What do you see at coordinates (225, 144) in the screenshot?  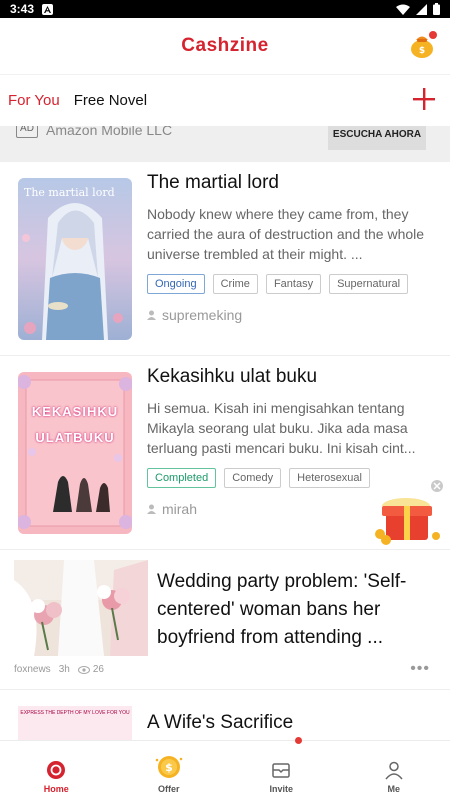 I see `ad-banner: AD Amazon Mobile LLC ESCUCHA AHORA` at bounding box center [225, 144].